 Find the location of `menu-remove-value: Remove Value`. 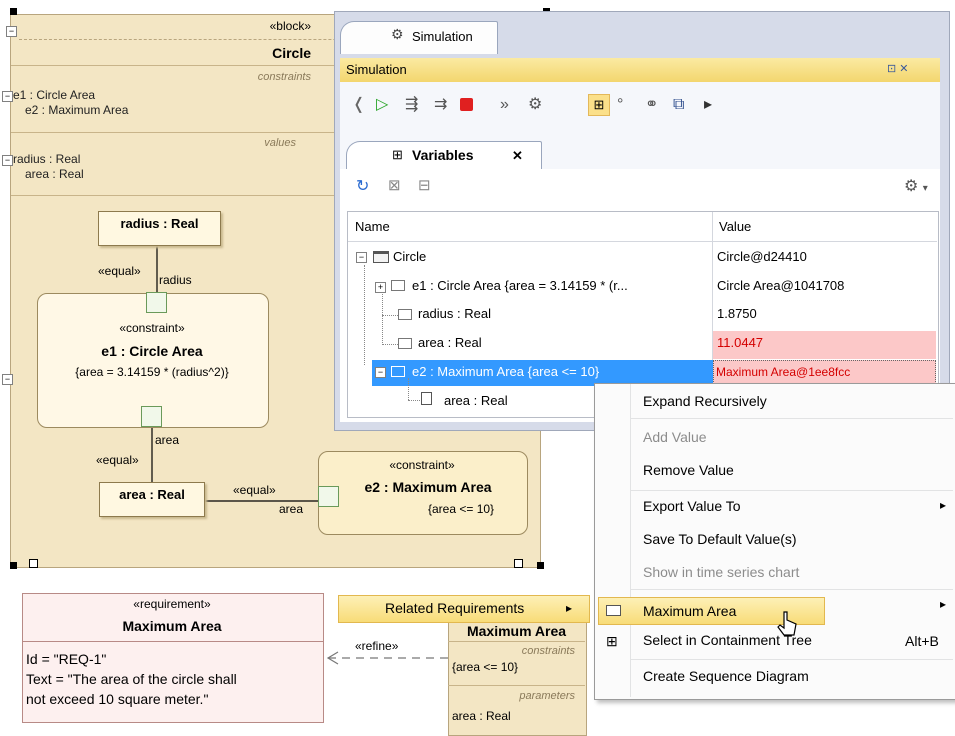

menu-remove-value: Remove Value is located at coordinates (775, 470).